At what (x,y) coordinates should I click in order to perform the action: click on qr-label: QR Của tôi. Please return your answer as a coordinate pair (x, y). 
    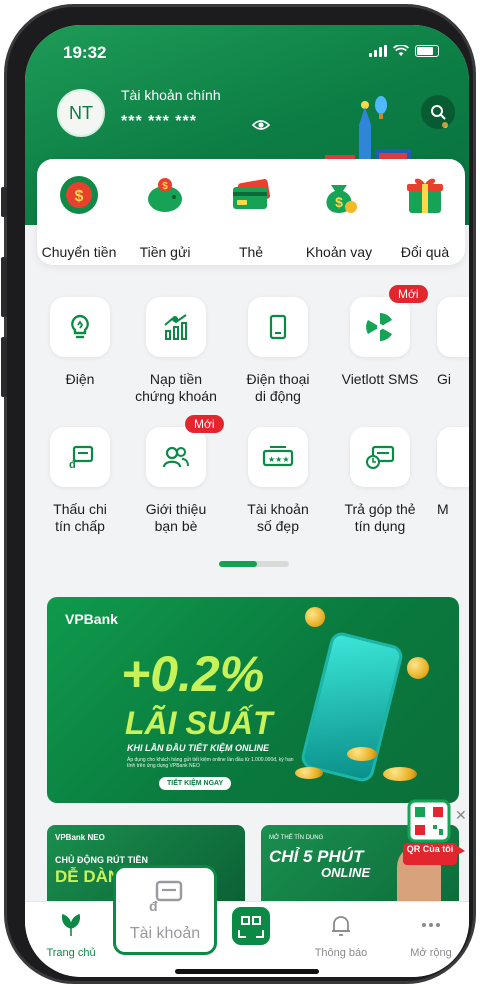
    Looking at the image, I should click on (430, 849).